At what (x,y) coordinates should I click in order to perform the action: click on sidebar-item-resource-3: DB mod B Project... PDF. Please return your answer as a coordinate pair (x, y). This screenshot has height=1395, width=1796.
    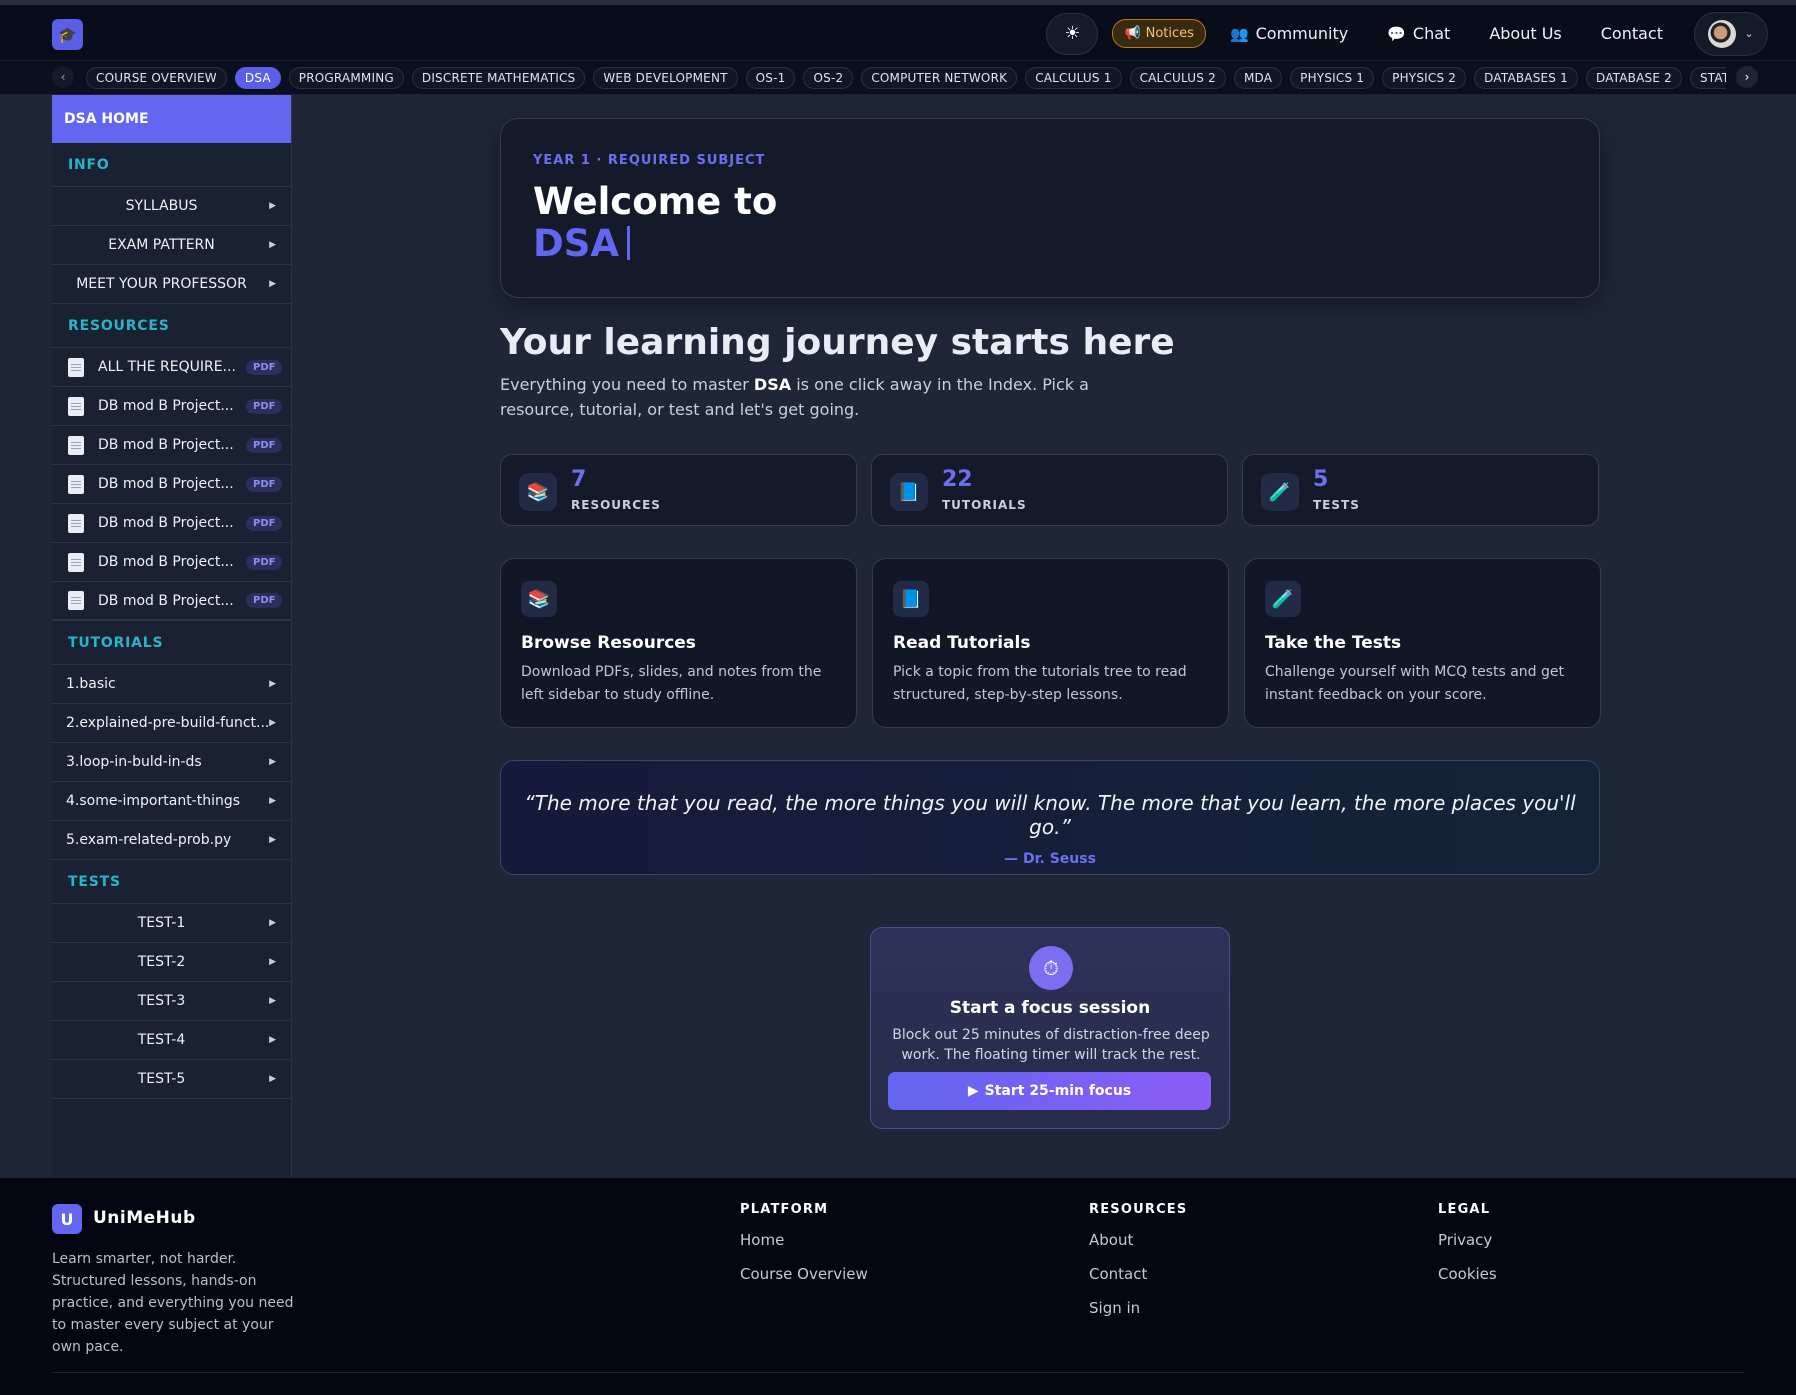
    Looking at the image, I should click on (171, 484).